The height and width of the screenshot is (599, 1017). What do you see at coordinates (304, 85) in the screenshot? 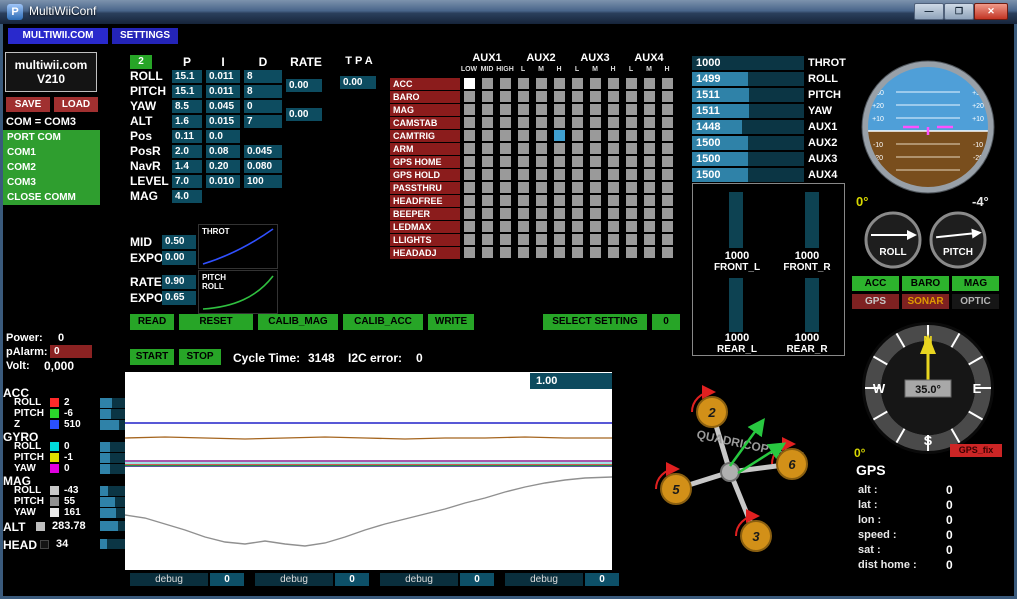
I see `rate-rollpitch-value: 0.00` at bounding box center [304, 85].